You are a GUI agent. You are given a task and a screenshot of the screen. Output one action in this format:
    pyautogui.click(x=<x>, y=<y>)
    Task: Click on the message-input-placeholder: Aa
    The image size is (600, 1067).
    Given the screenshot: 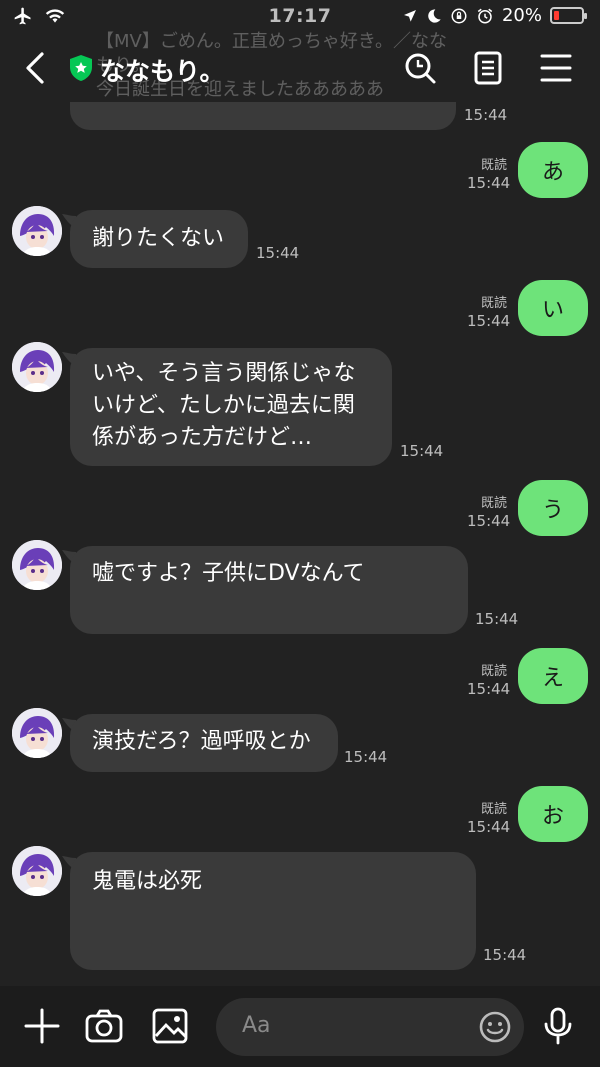 What is the action you would take?
    pyautogui.click(x=256, y=1025)
    